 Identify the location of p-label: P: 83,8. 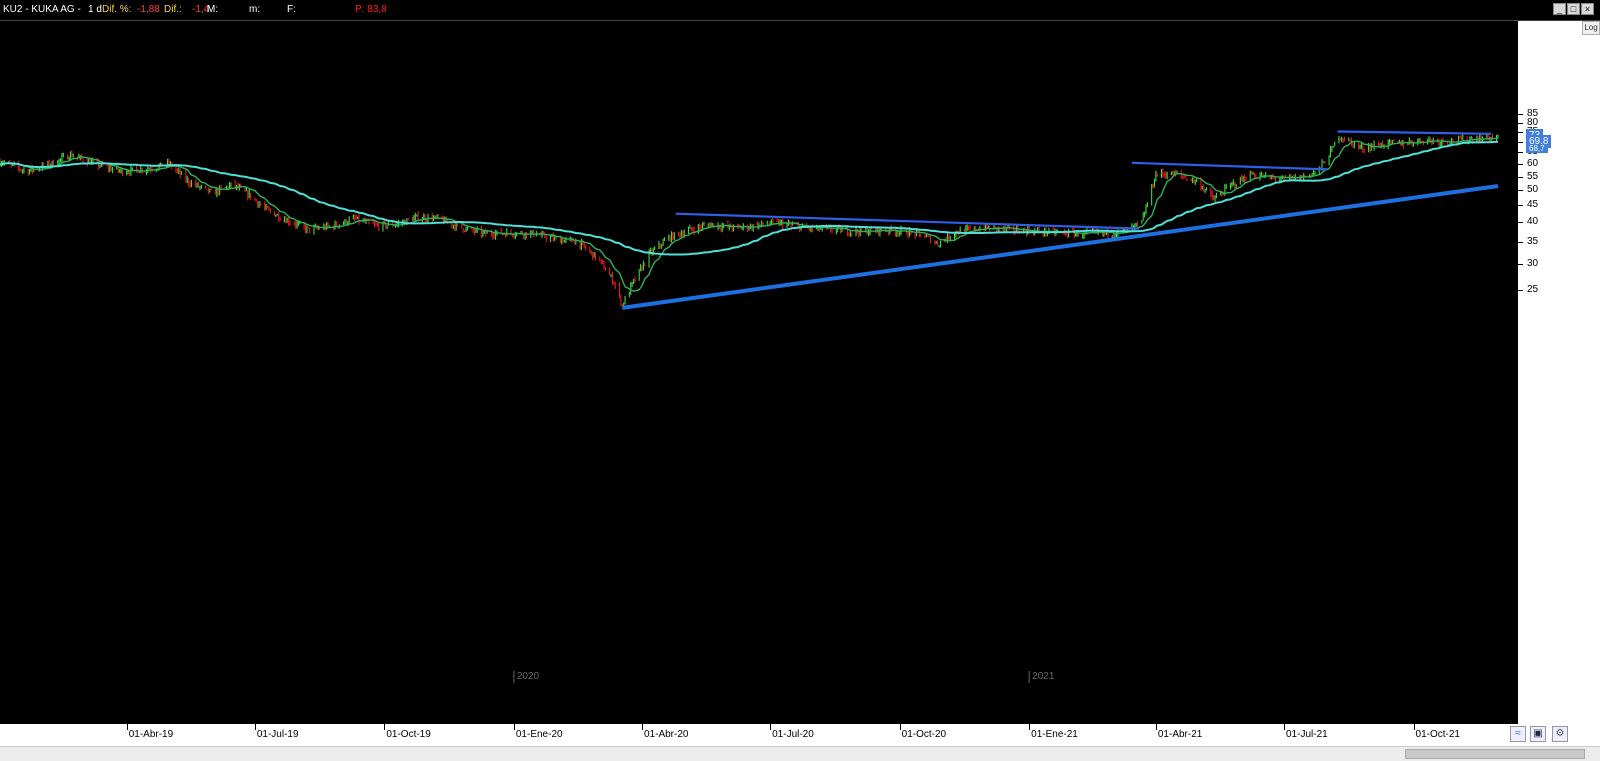
(371, 9).